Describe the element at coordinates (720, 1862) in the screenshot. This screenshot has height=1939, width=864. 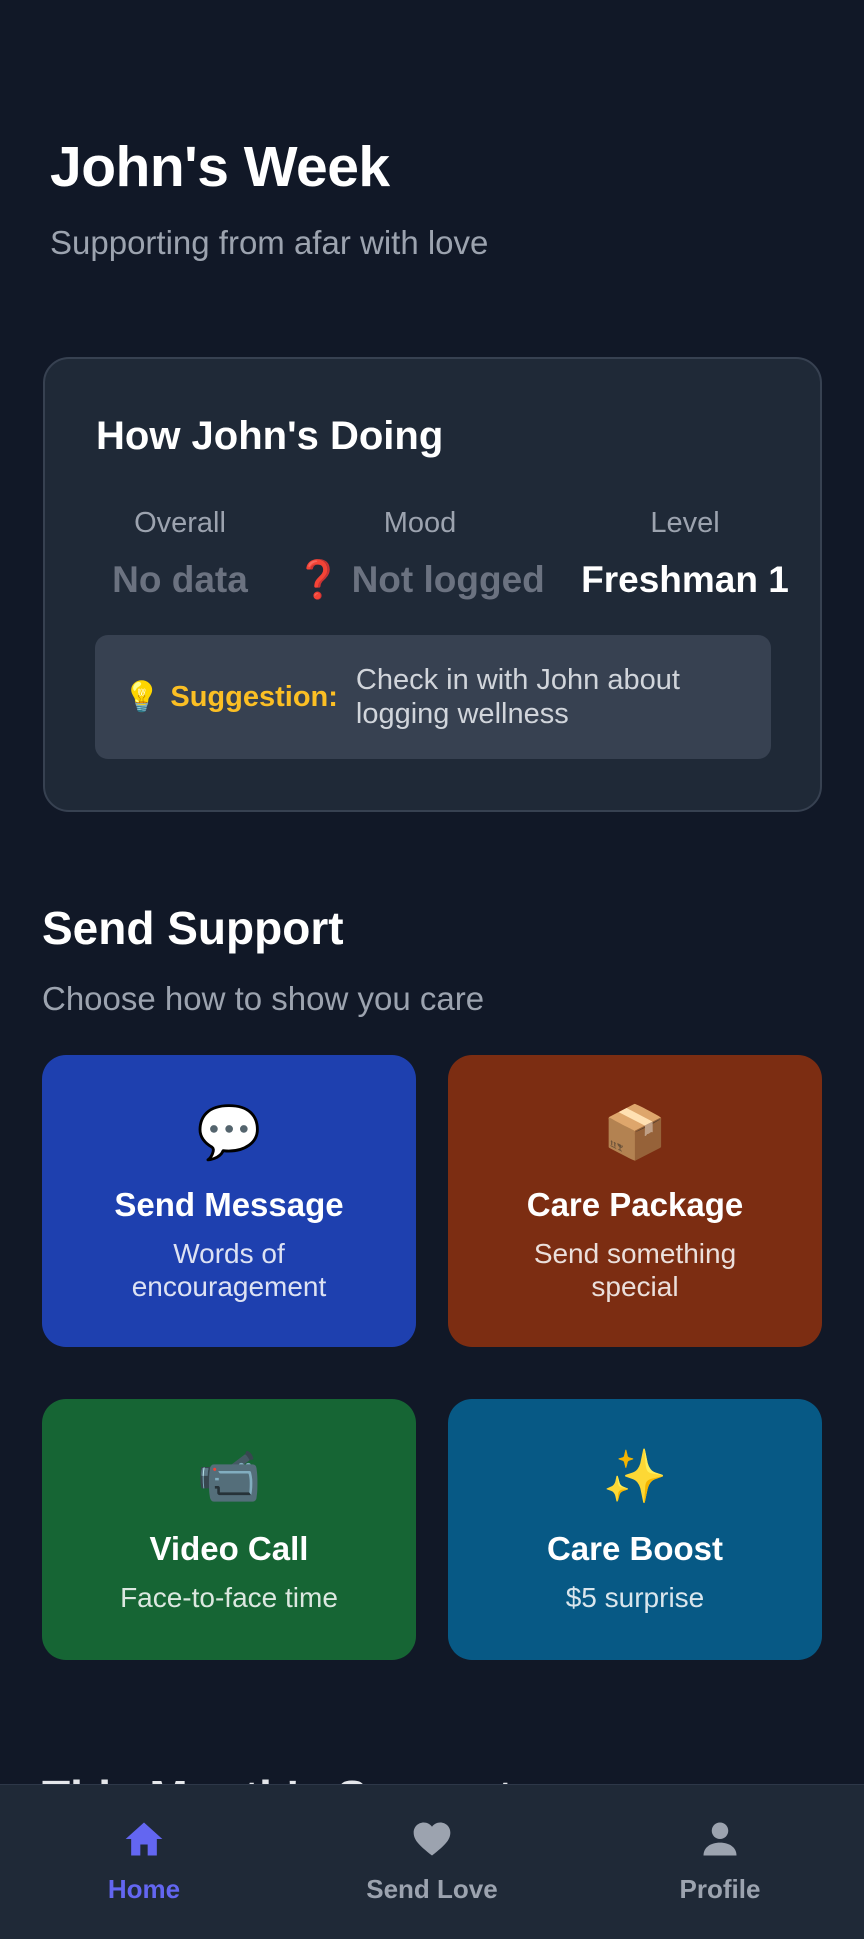
I see `nav-item-profile: Profile` at that location.